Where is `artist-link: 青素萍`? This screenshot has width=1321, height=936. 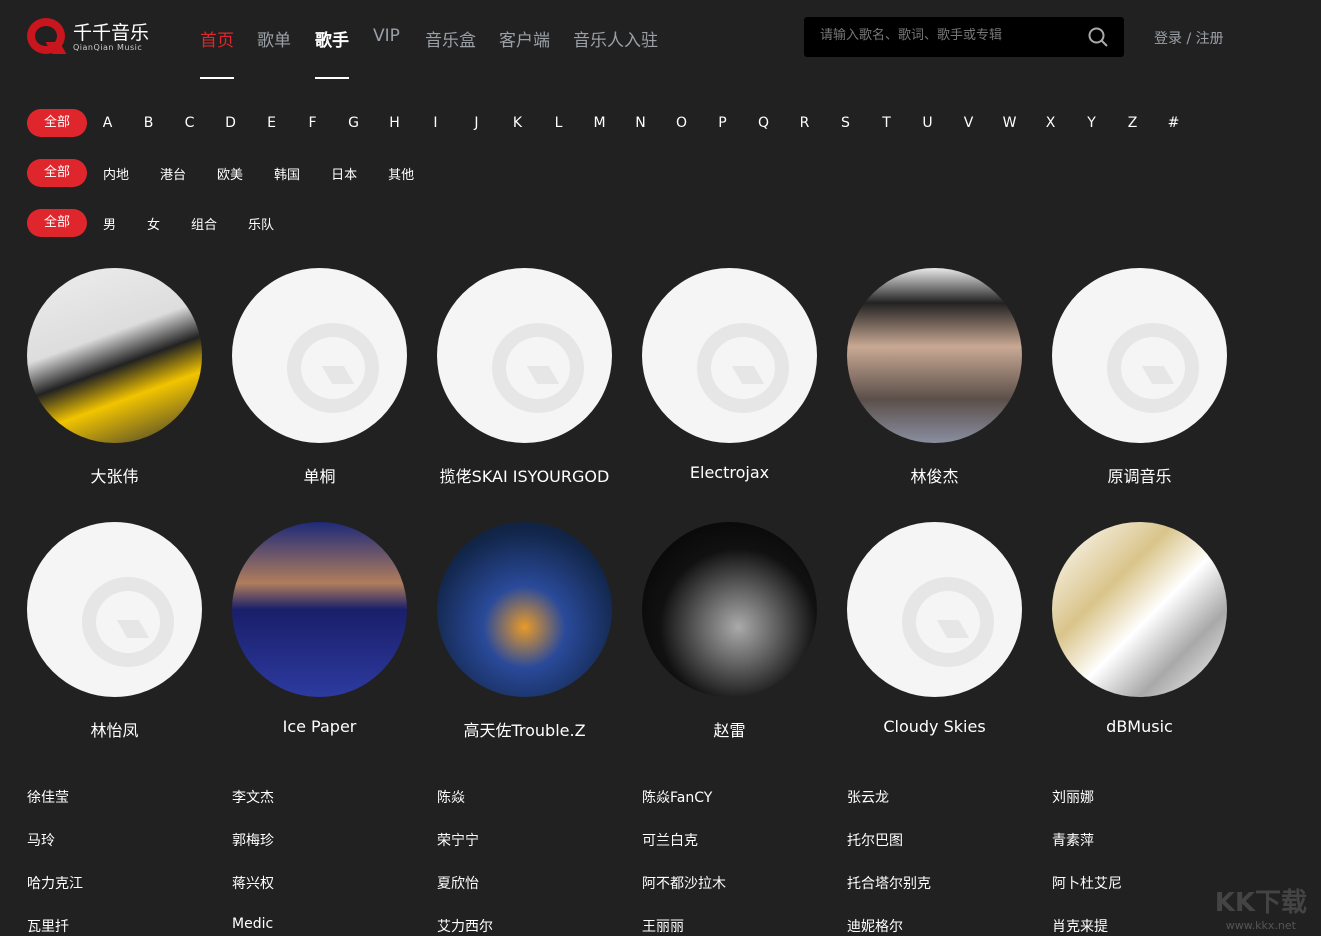
artist-link: 青素萍 is located at coordinates (1073, 840).